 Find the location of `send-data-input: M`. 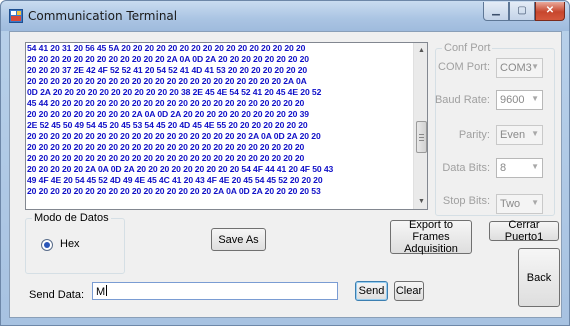

send-data-input: M is located at coordinates (215, 291).